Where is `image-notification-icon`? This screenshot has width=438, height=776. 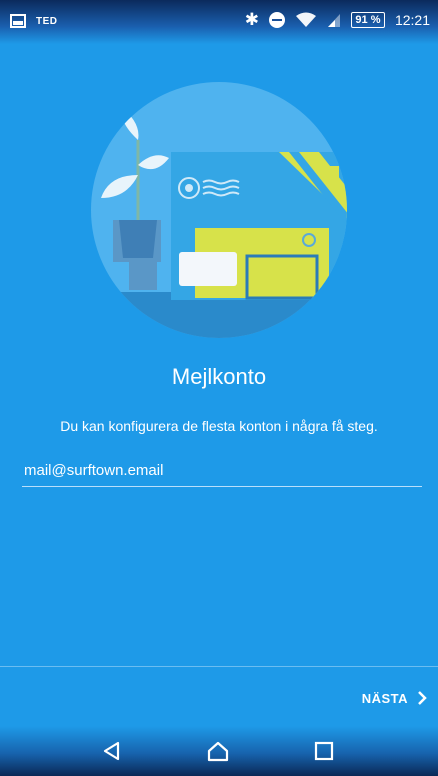
image-notification-icon is located at coordinates (18, 21).